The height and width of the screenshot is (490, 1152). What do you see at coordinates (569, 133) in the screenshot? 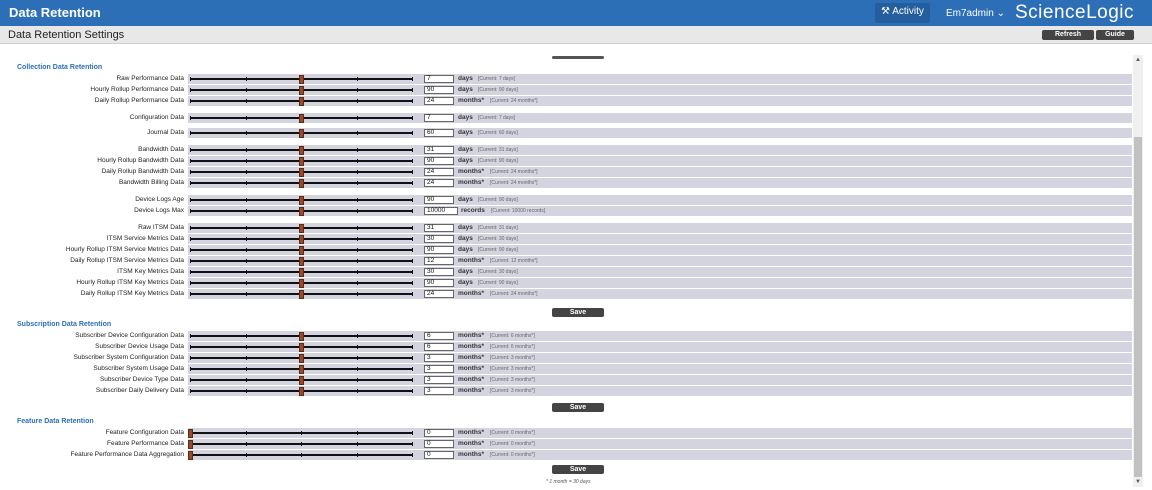
I see `retention-row: Journal Data 60 days [Current: 60 days]` at bounding box center [569, 133].